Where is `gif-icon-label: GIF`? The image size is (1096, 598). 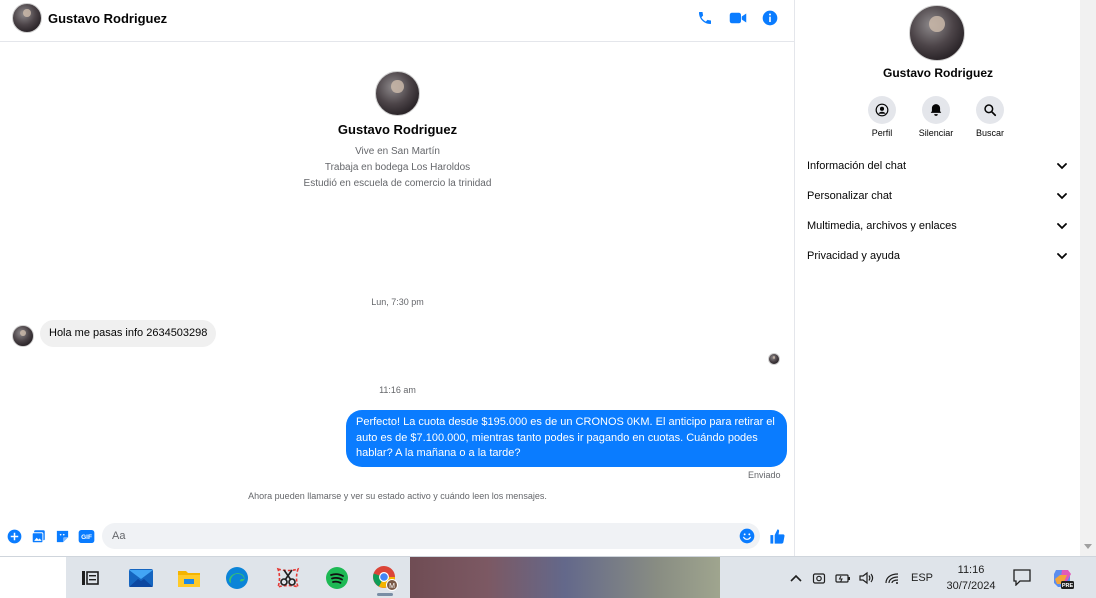
gif-icon-label: GIF is located at coordinates (86, 537).